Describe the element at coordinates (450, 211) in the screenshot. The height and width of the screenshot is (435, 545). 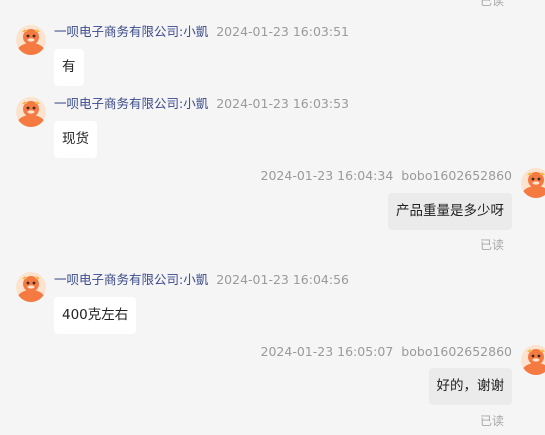
I see `message-bubble: 产品重量是多少呀` at that location.